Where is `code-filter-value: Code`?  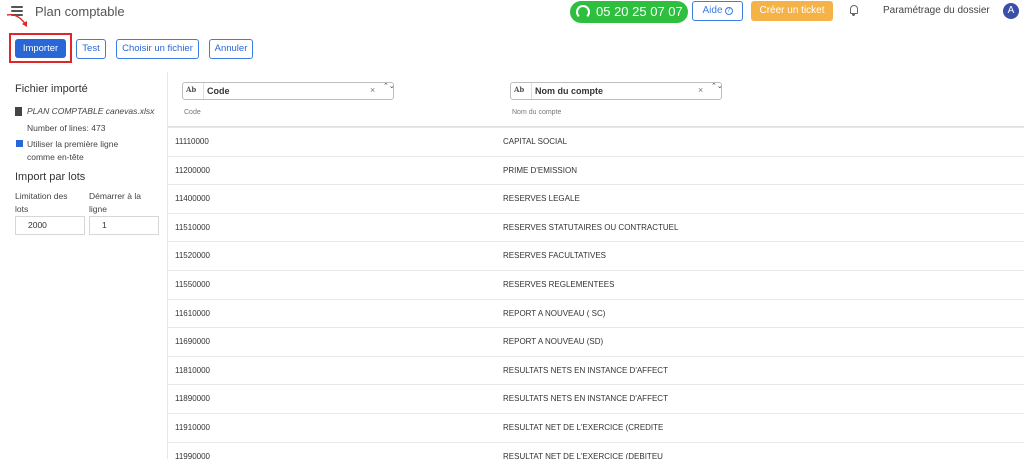
code-filter-value: Code is located at coordinates (216, 91).